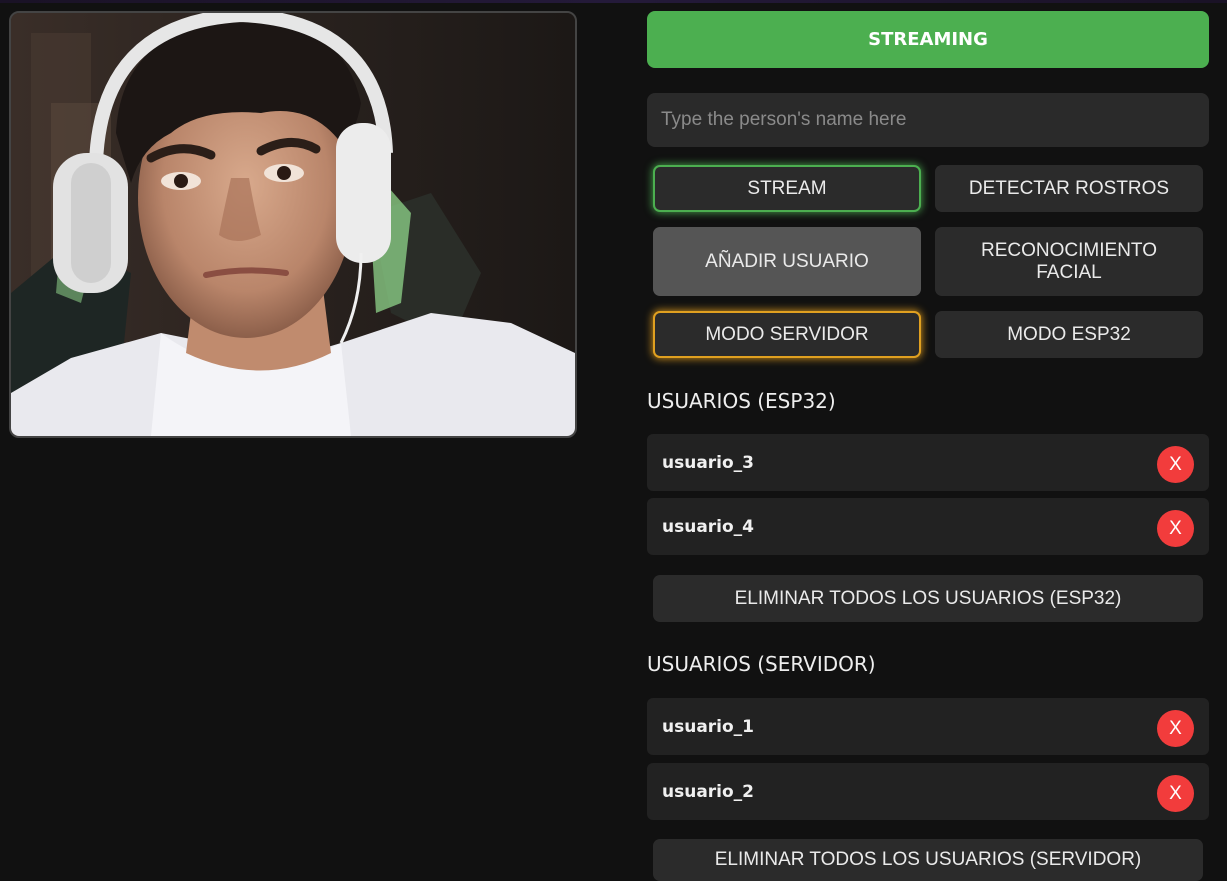 The width and height of the screenshot is (1227, 881). Describe the element at coordinates (787, 188) in the screenshot. I see `stream-button: STREAM` at that location.